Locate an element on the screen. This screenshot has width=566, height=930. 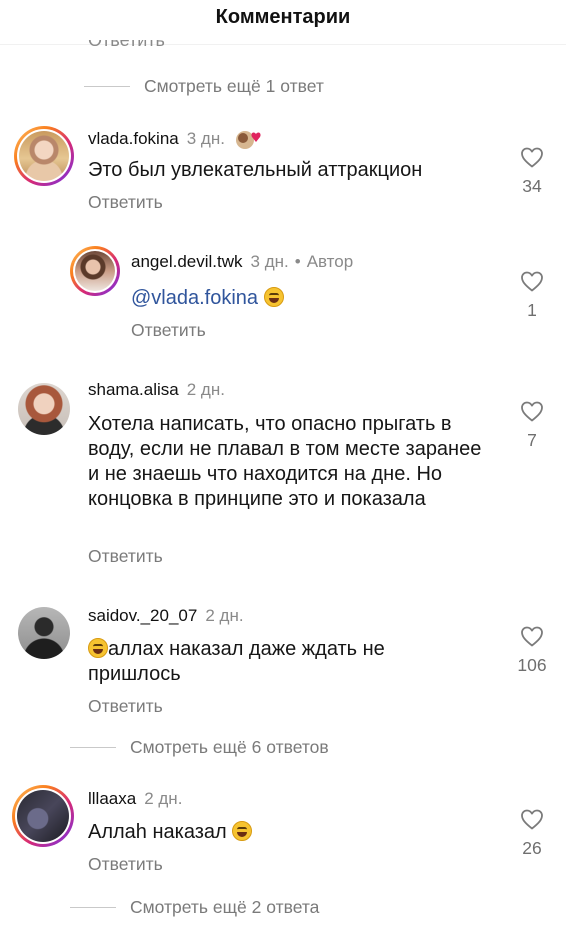
like-button: 1 is located at coordinates (532, 295).